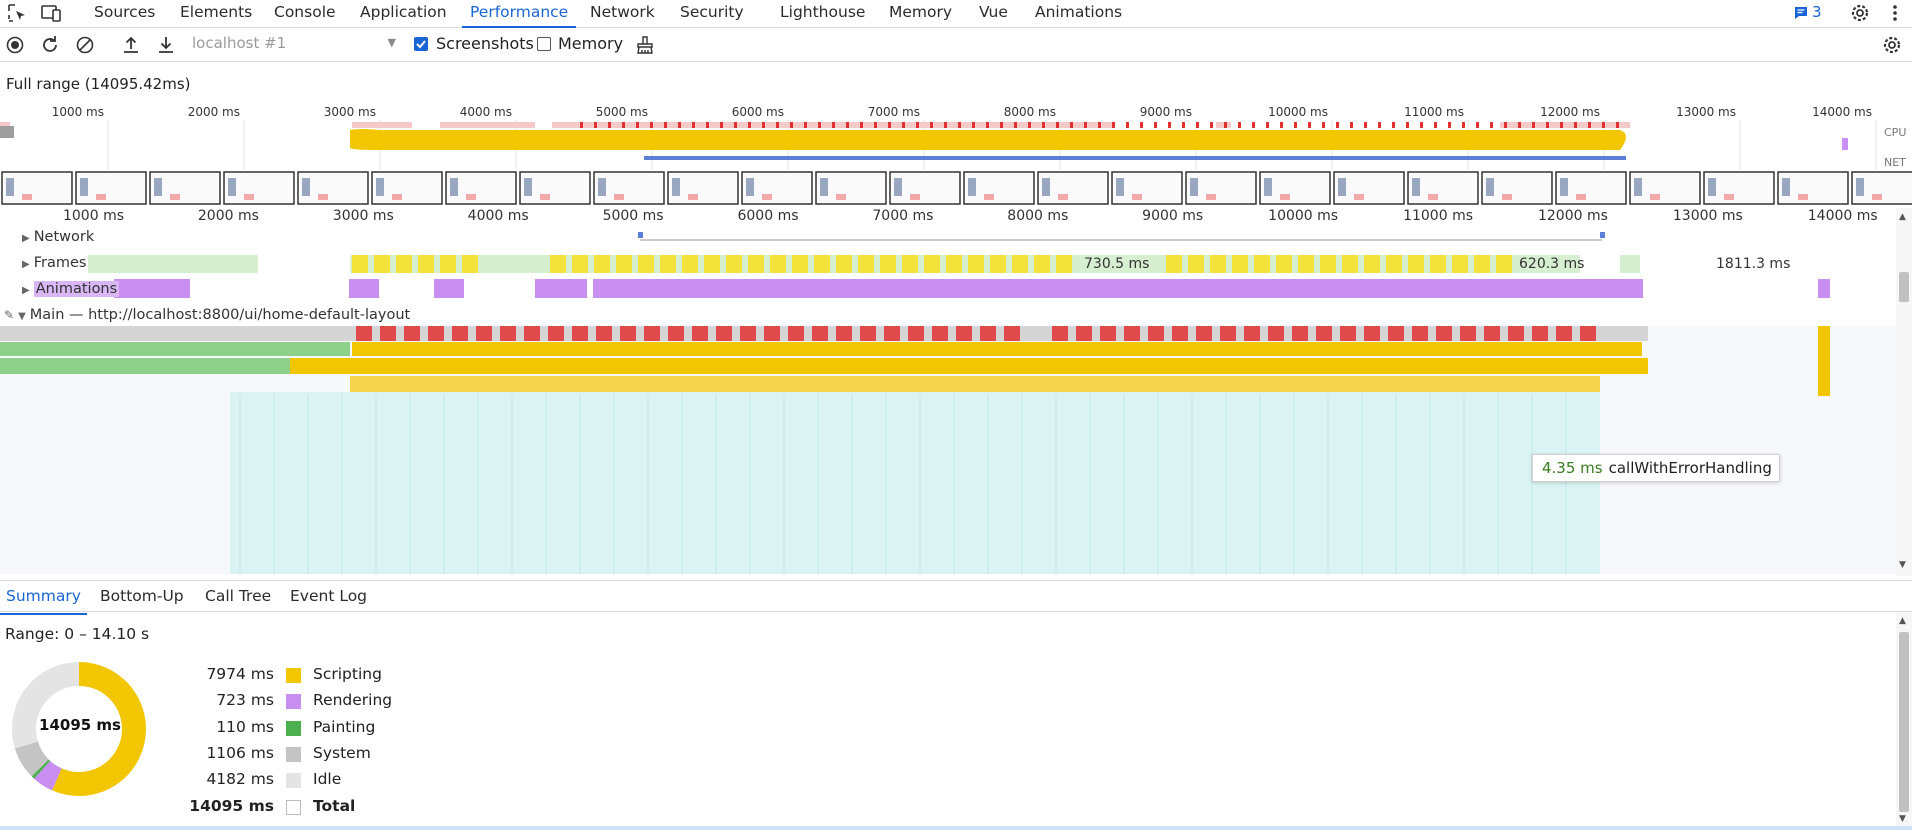 The image size is (1912, 830). What do you see at coordinates (58, 237) in the screenshot?
I see `track-network: ▶ Network` at bounding box center [58, 237].